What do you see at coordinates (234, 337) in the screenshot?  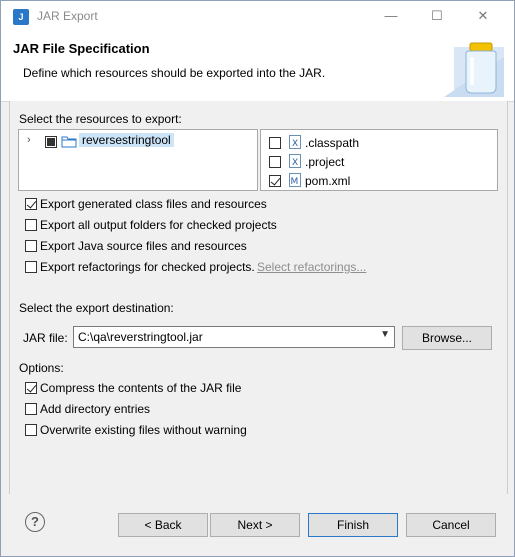 I see `jar-file-combo: C:\qa\reverstringtool.jar ▼` at bounding box center [234, 337].